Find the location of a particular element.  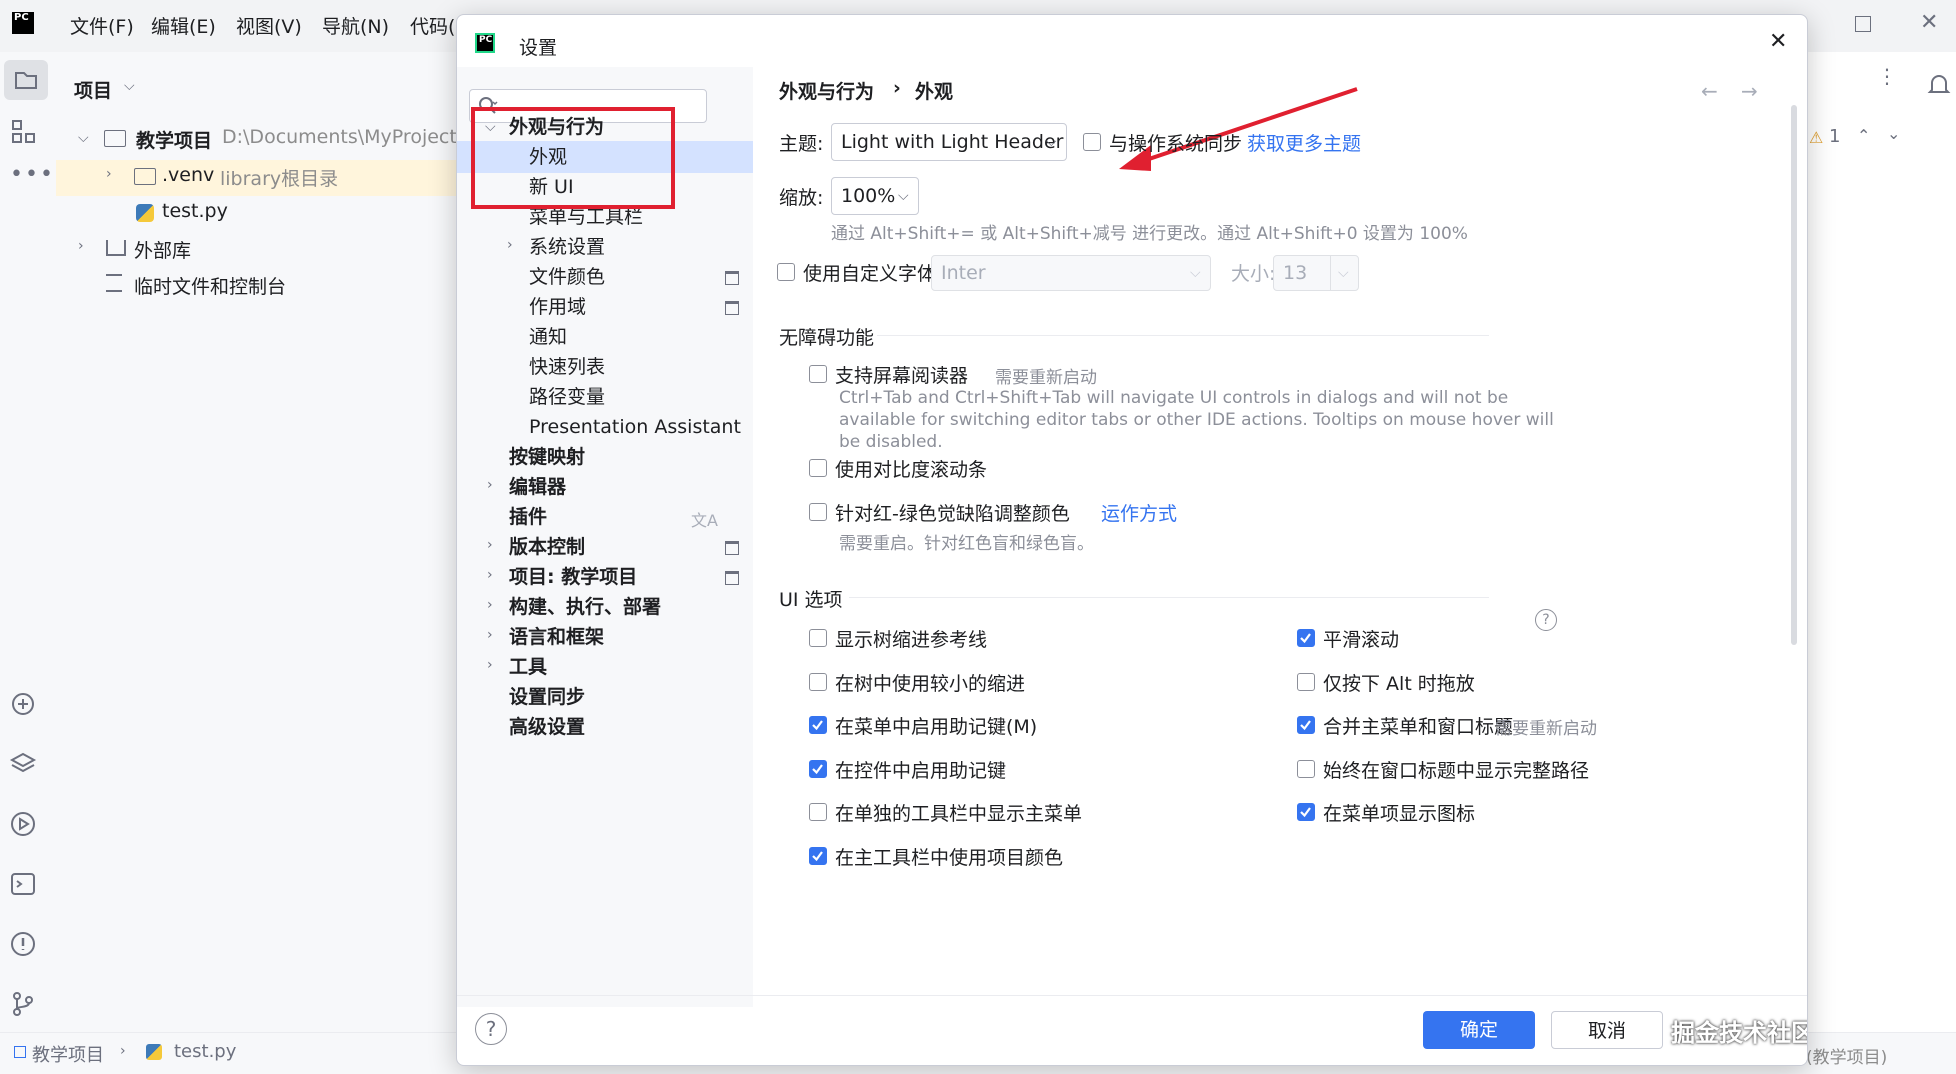

custom-font-checkbox is located at coordinates (786, 272).